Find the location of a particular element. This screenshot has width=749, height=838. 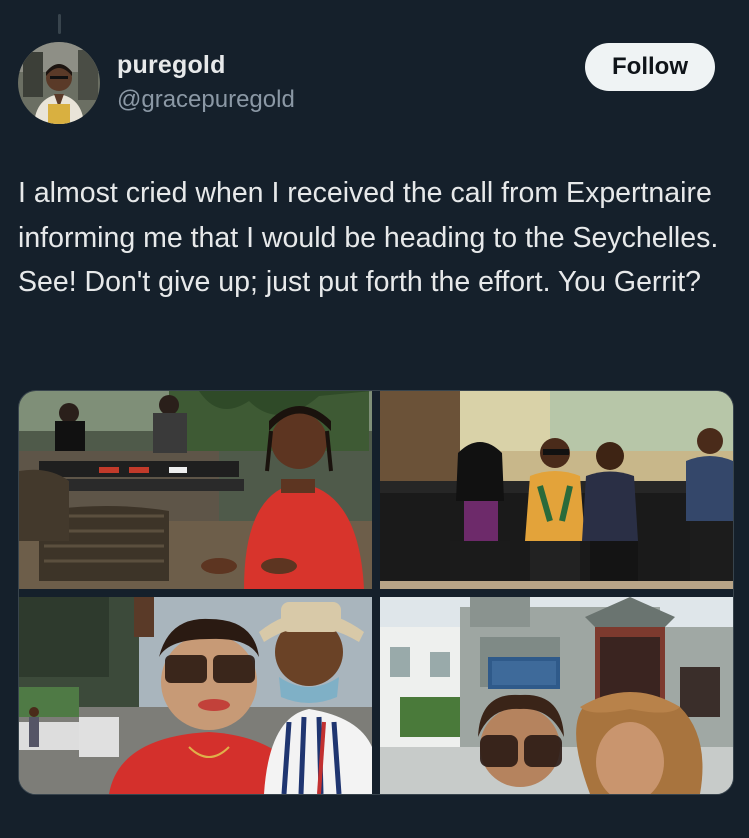

thread-connector-line is located at coordinates (59, 24).